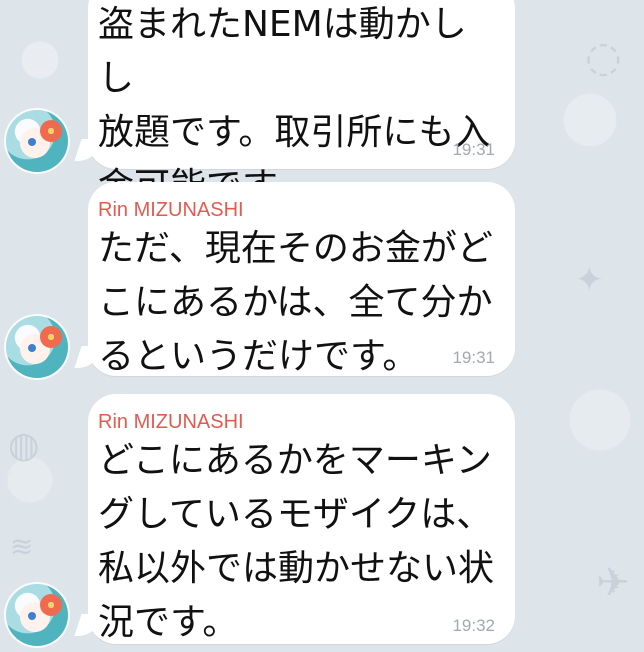  What do you see at coordinates (603, 56) in the screenshot?
I see `background-doodle-icon: ◌` at bounding box center [603, 56].